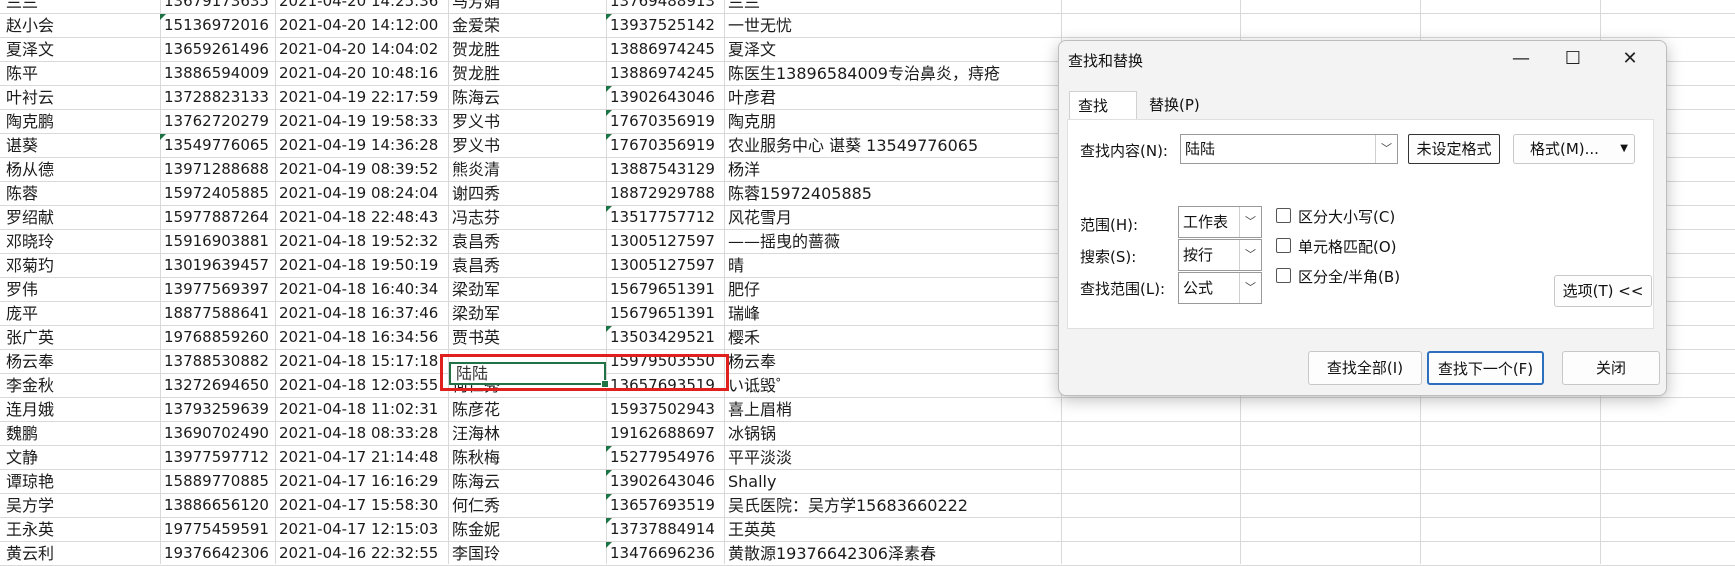 The width and height of the screenshot is (1735, 566). Describe the element at coordinates (752, 529) in the screenshot. I see `table-cell: 王英英` at that location.